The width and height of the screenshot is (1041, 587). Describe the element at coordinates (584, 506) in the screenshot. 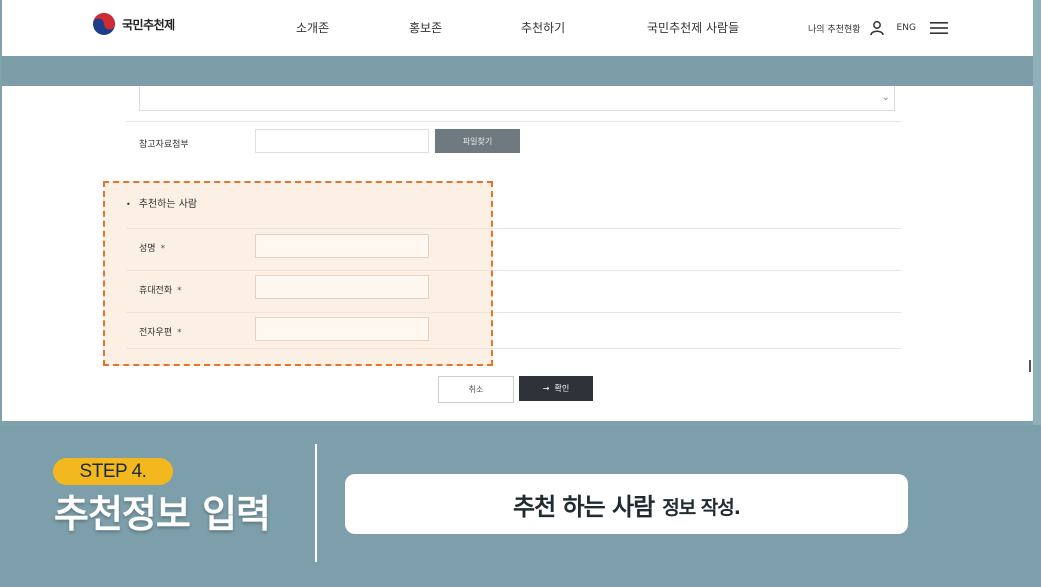

I see `caption-main-text: 추천 하는 사람` at that location.